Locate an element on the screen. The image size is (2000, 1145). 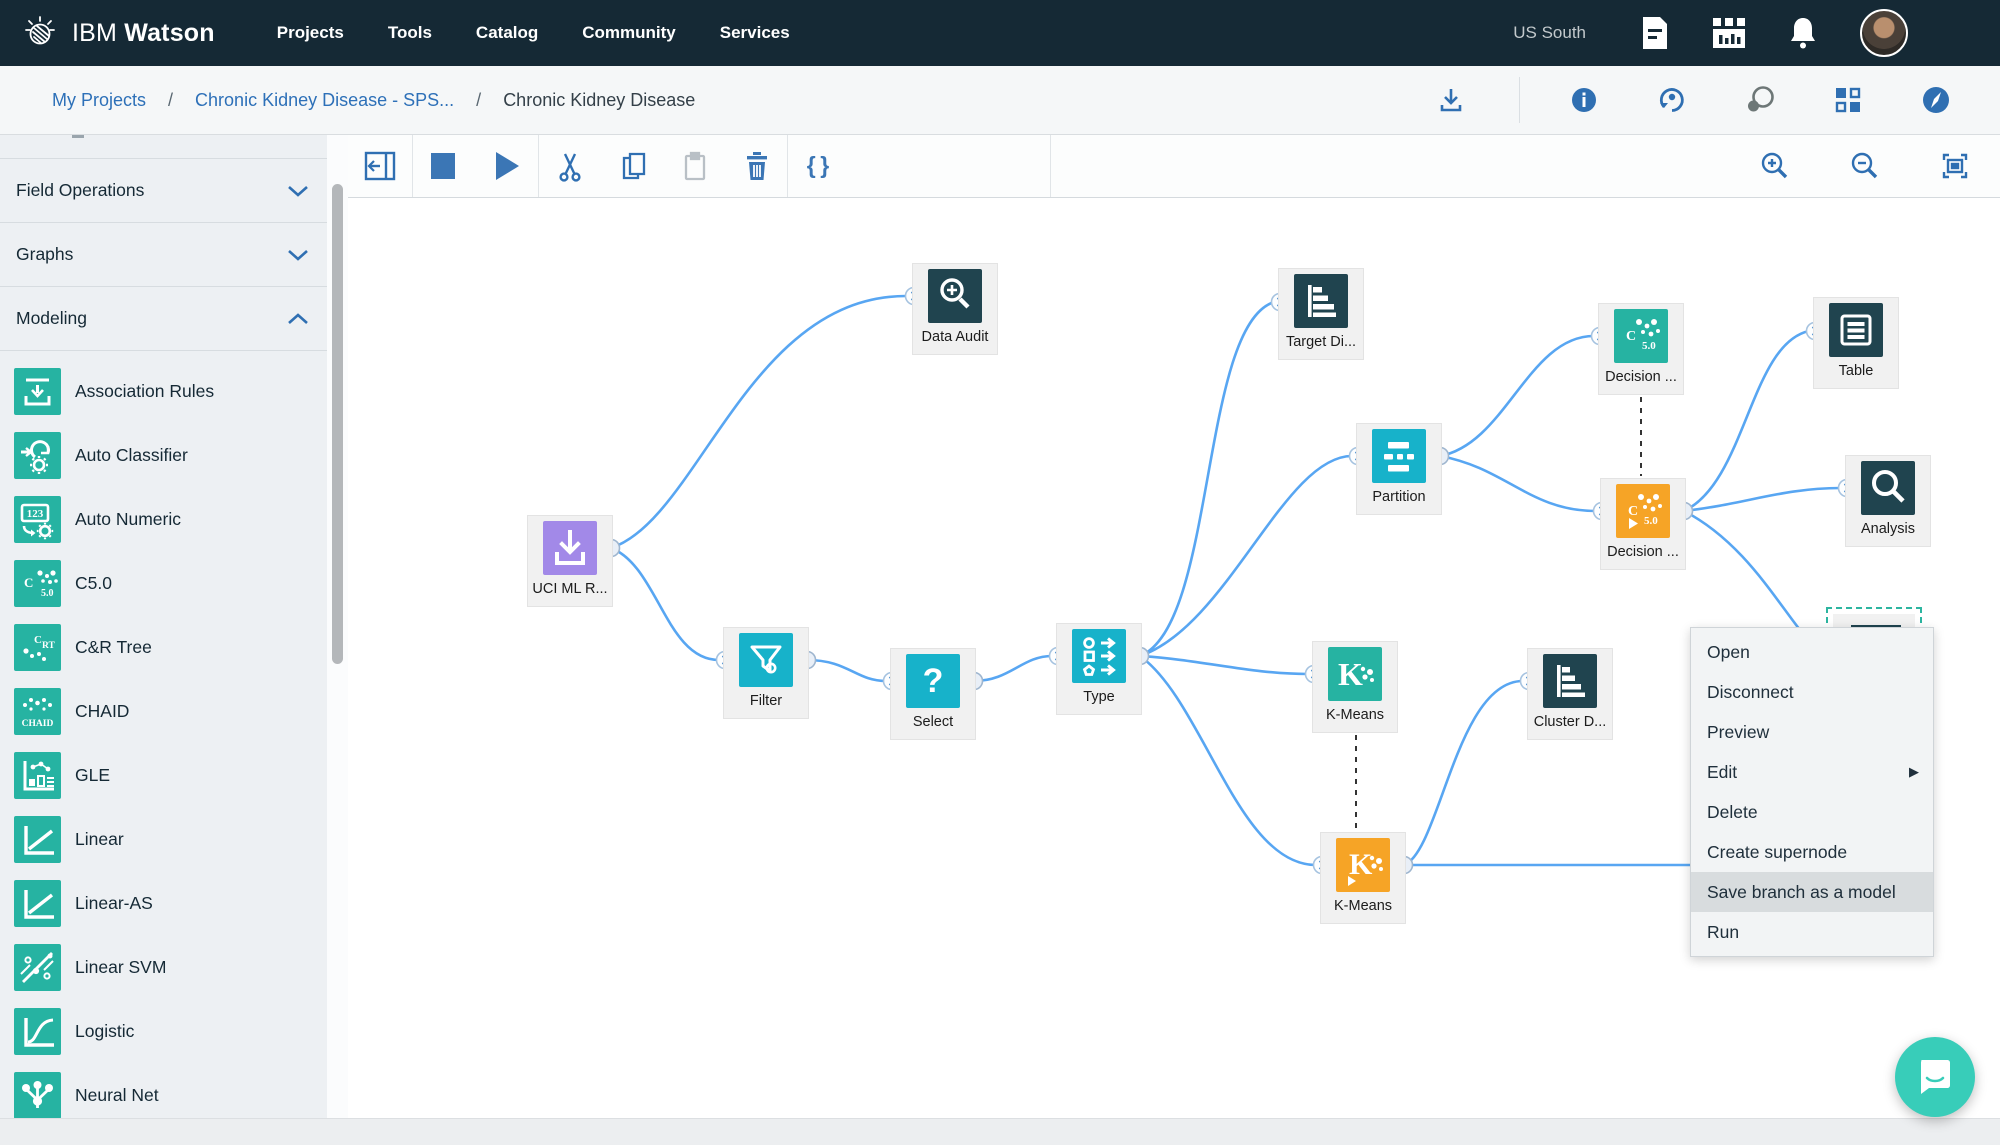
node-select: ? Select is located at coordinates (933, 694).